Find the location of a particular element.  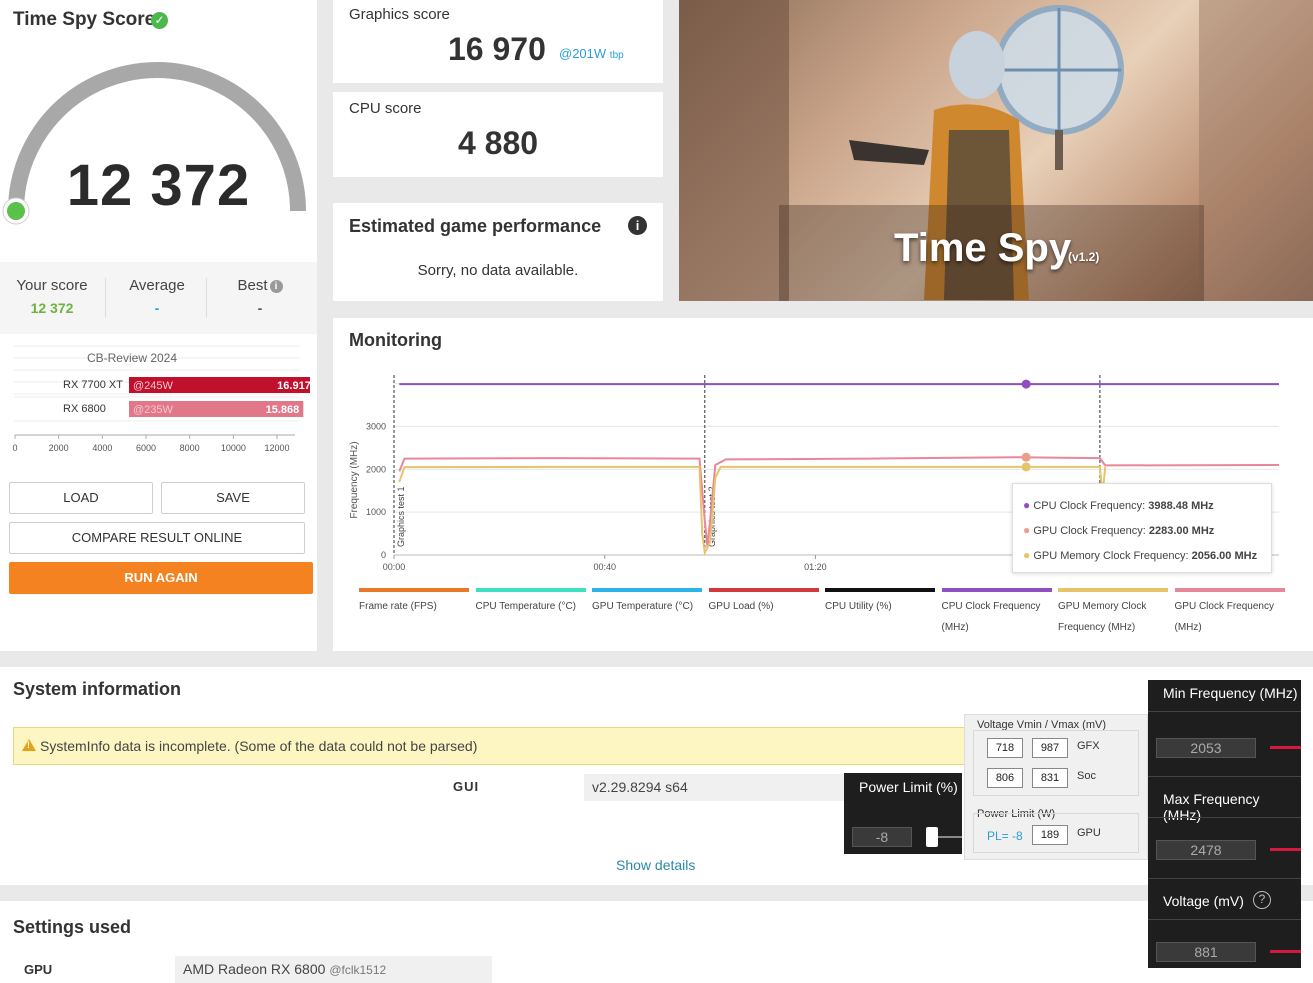

tooltip-row-cpu: ● CPU Clock Frequency: 3988.48 MHz is located at coordinates (1118, 505).